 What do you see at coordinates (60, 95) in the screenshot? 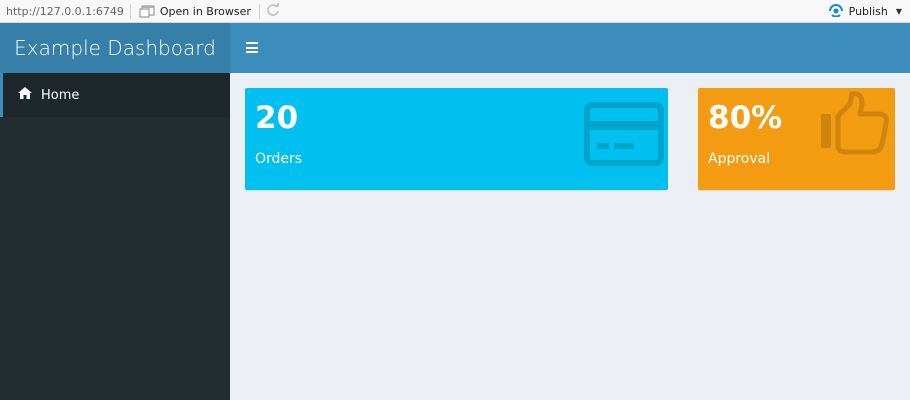
I see `sidebar-item-label: Home` at bounding box center [60, 95].